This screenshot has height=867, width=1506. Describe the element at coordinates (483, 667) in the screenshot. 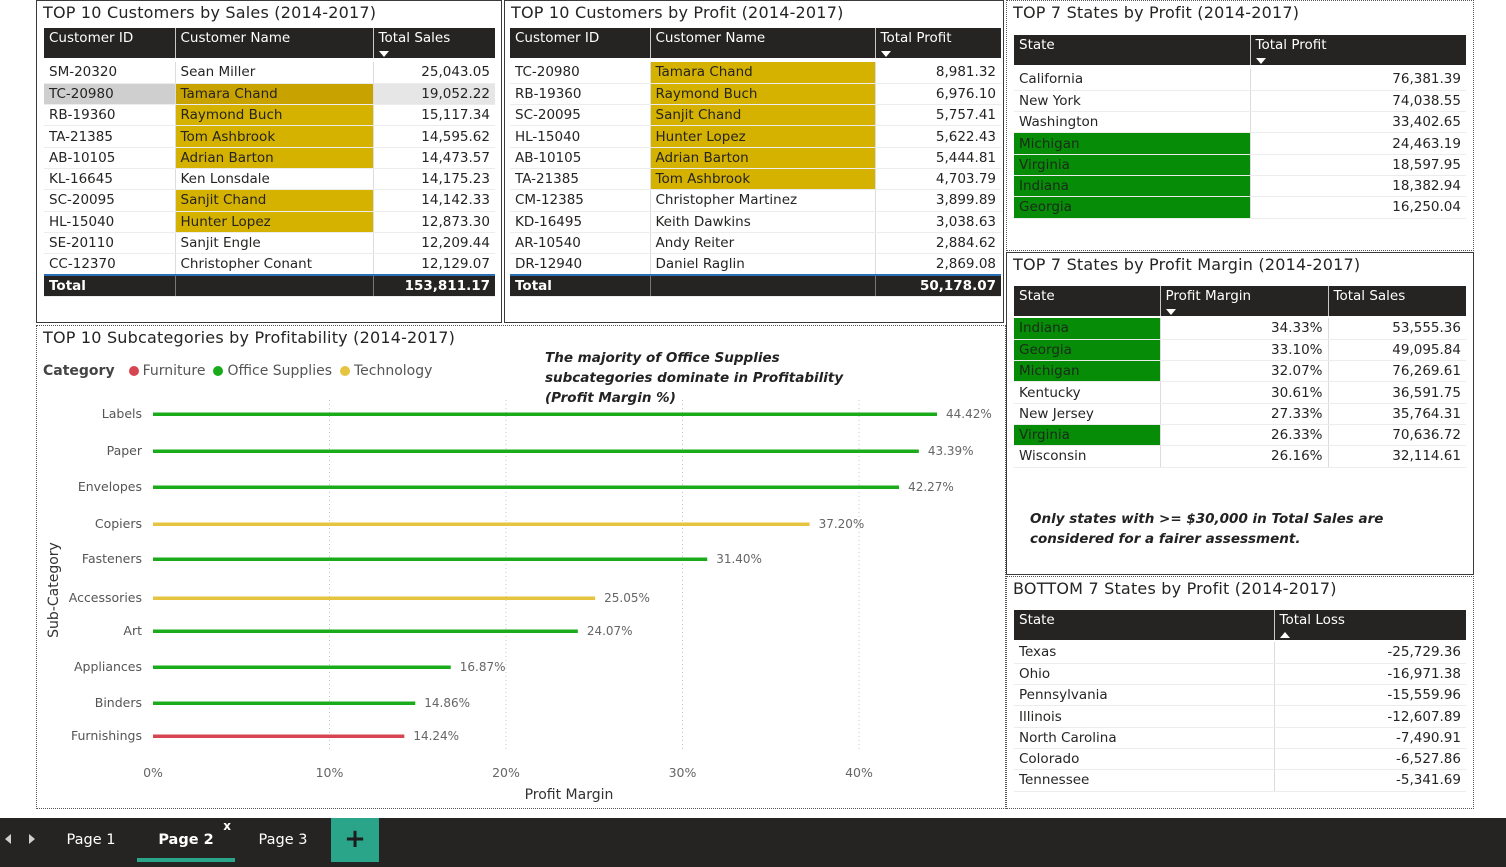

I see `data-label: 16.87%` at that location.